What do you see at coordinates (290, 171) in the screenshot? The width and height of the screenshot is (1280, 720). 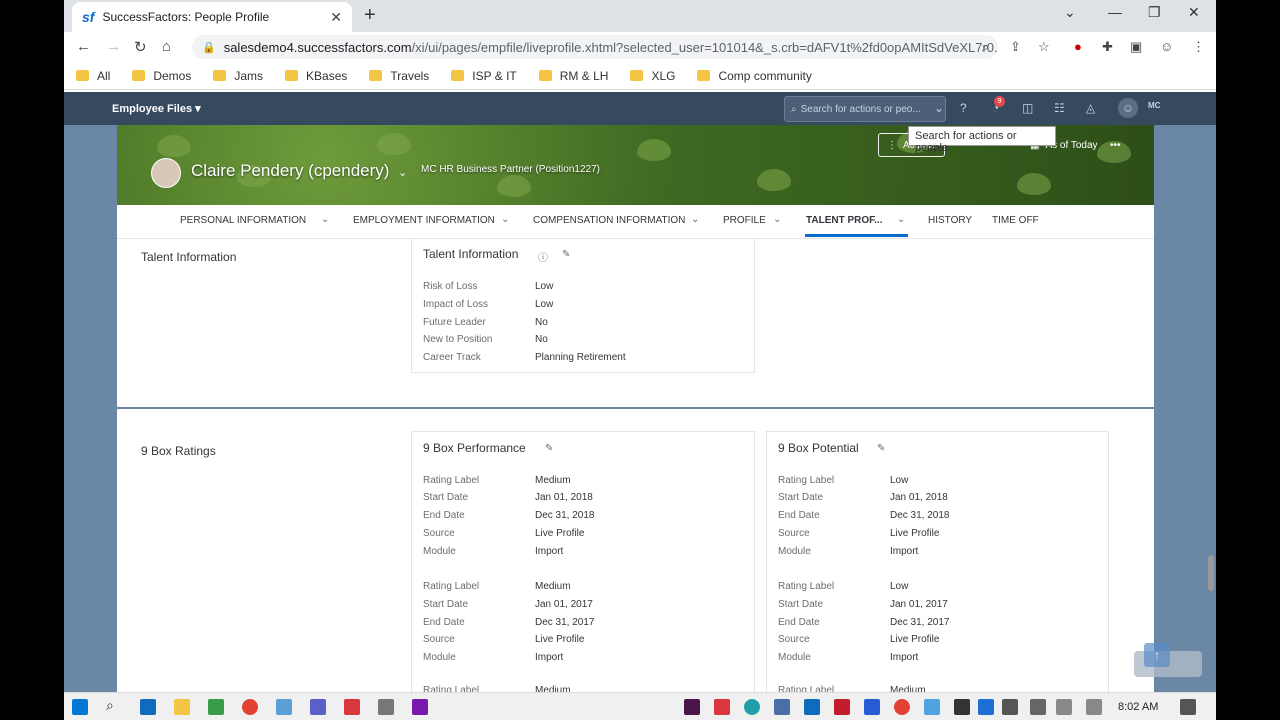 I see `employee-name: Claire Pendery (cpendery)` at bounding box center [290, 171].